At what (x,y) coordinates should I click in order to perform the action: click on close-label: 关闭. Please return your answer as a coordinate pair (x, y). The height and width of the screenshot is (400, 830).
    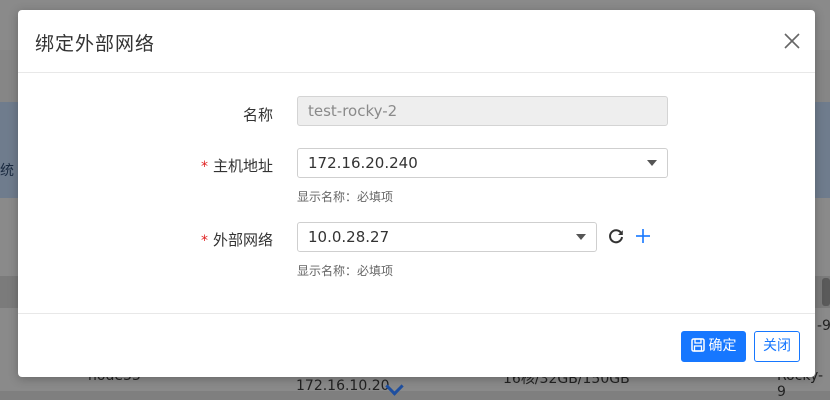
    Looking at the image, I should click on (777, 346).